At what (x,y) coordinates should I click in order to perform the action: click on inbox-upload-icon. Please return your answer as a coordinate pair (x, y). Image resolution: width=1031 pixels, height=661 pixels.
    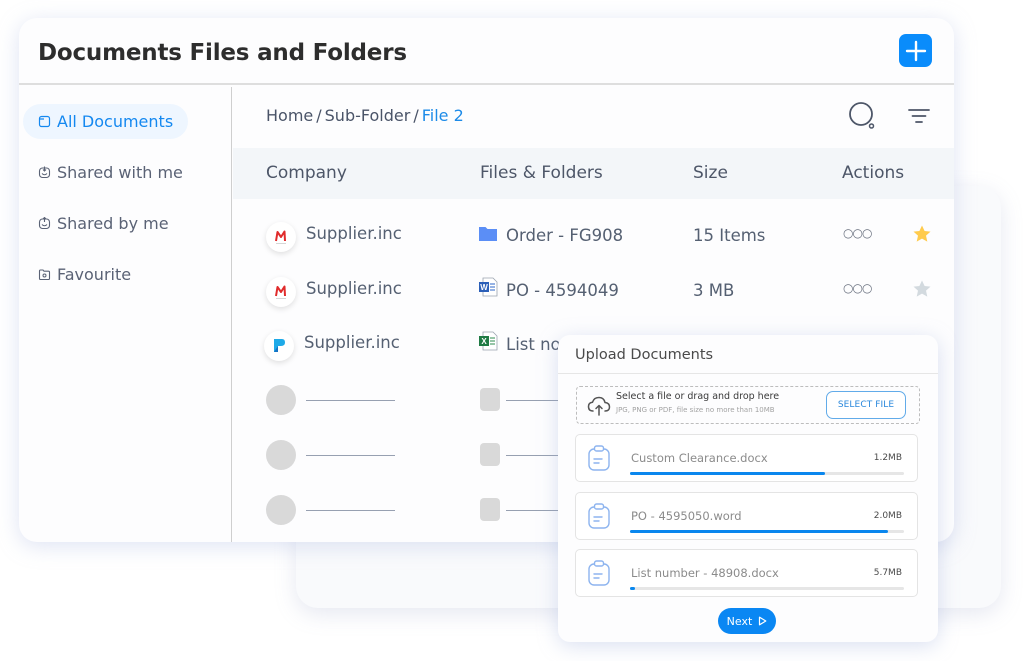
    Looking at the image, I should click on (44, 223).